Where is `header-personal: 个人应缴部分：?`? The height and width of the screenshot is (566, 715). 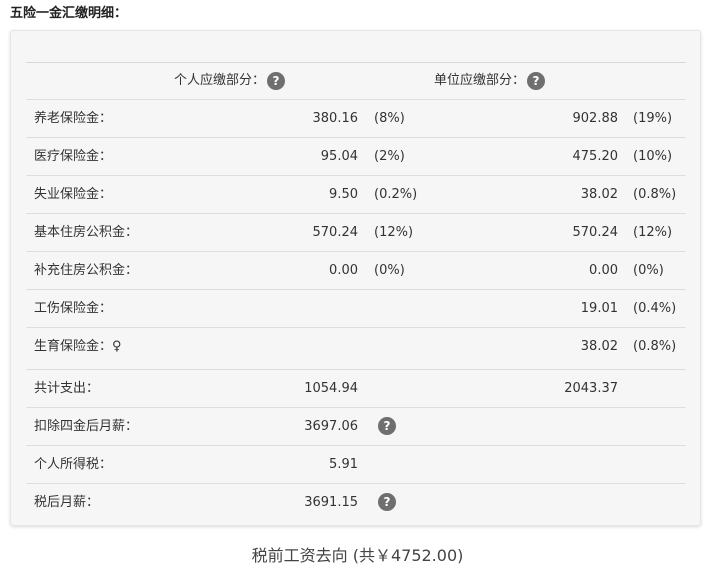
header-personal: 个人应缴部分：? is located at coordinates (230, 81).